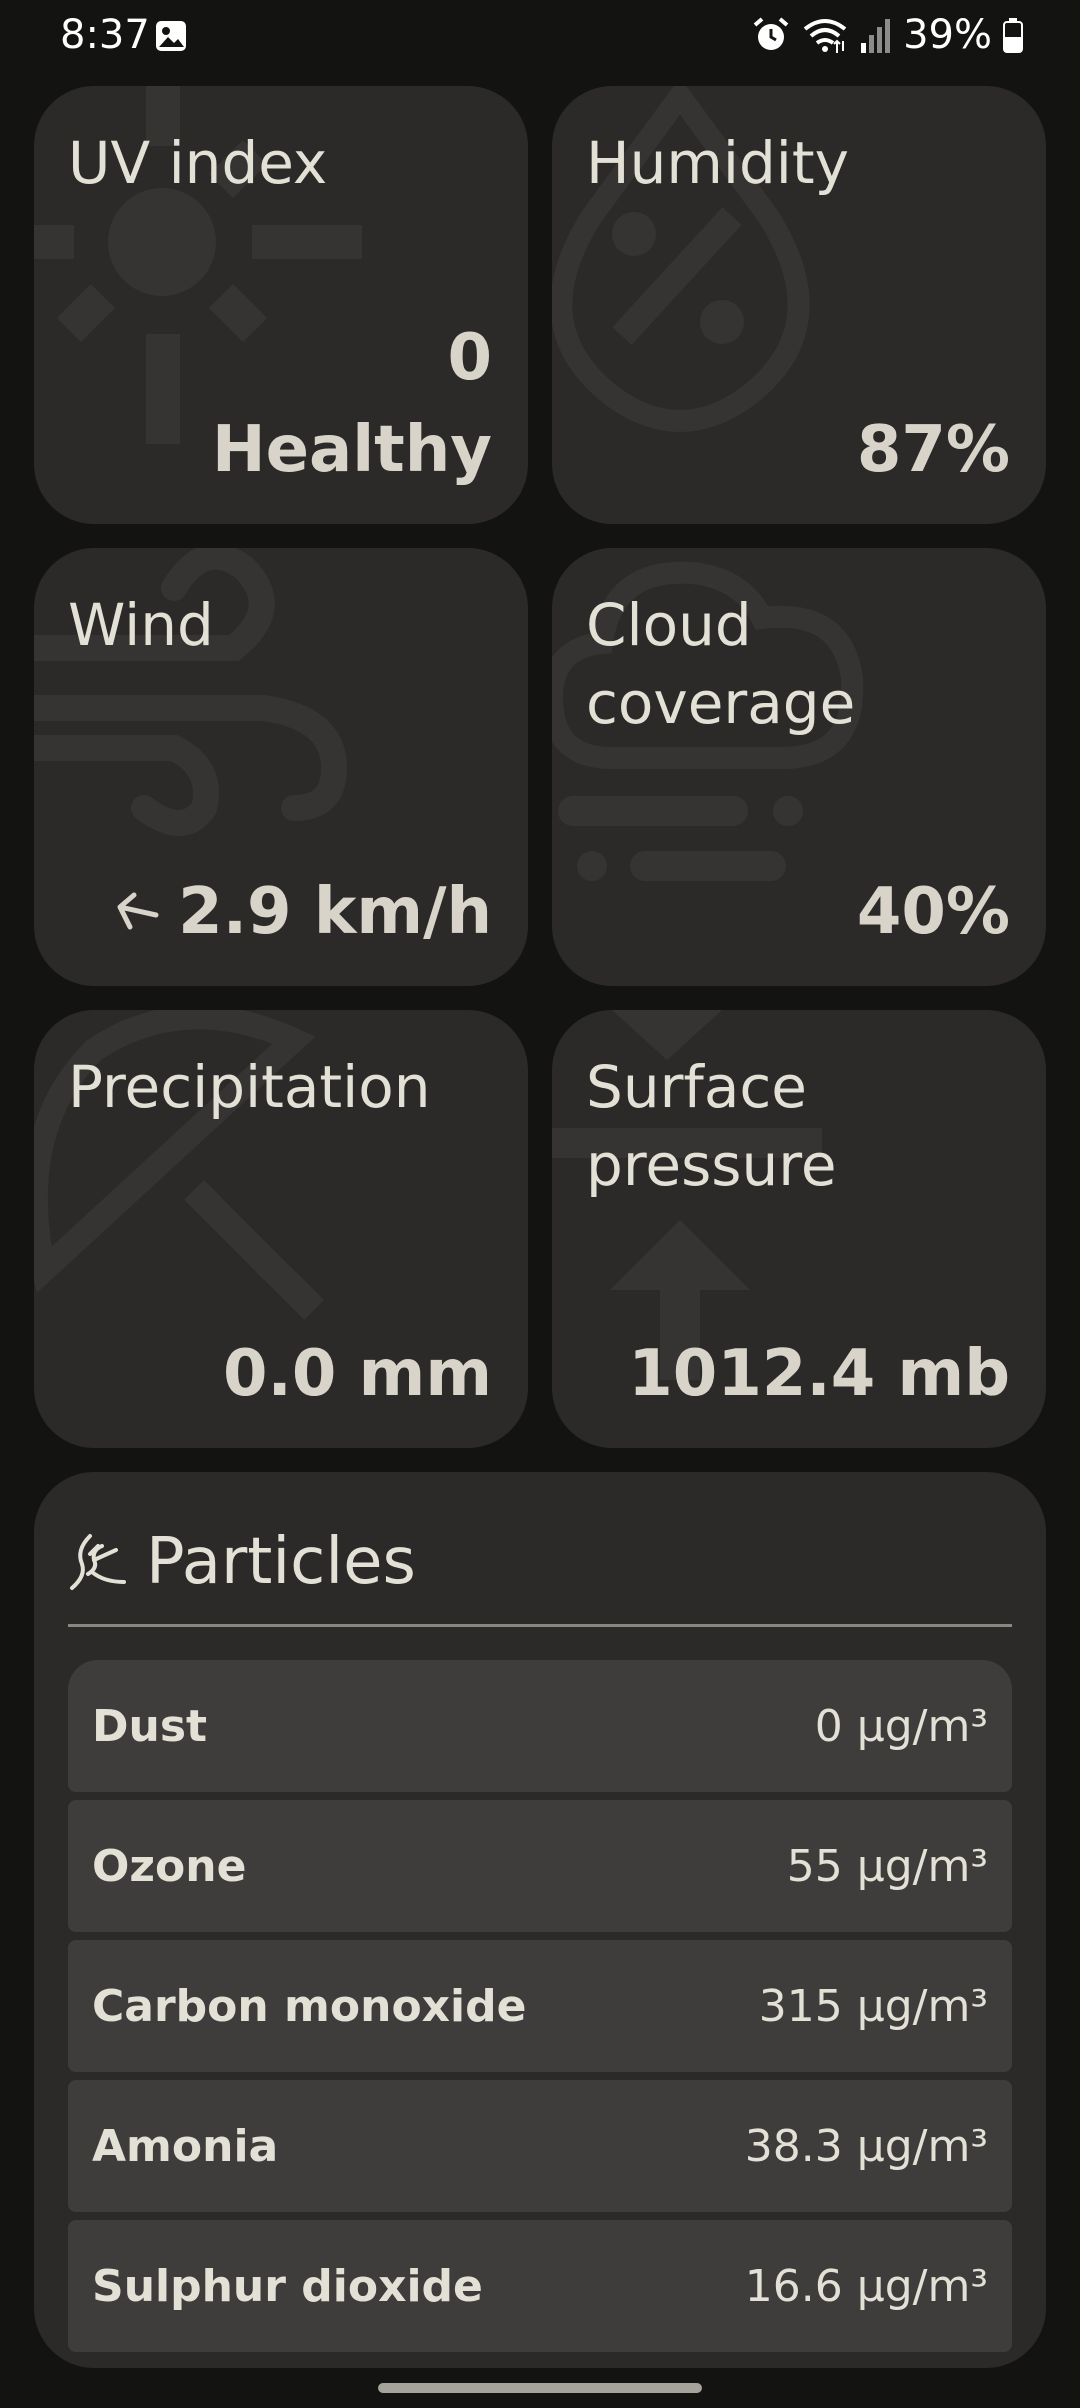 The width and height of the screenshot is (1080, 2408). Describe the element at coordinates (335, 912) in the screenshot. I see `wind-value: 2.9 km/h` at that location.